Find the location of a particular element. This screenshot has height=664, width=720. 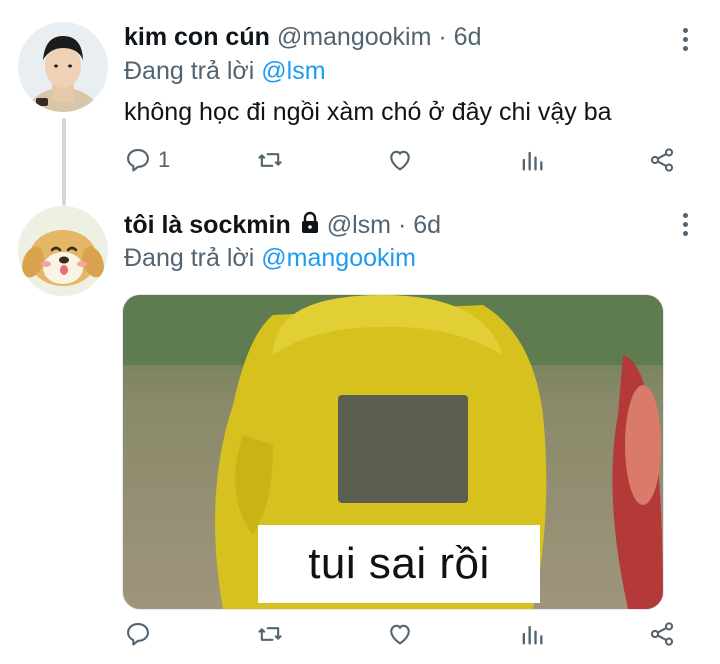

reply-icon is located at coordinates (138, 634).